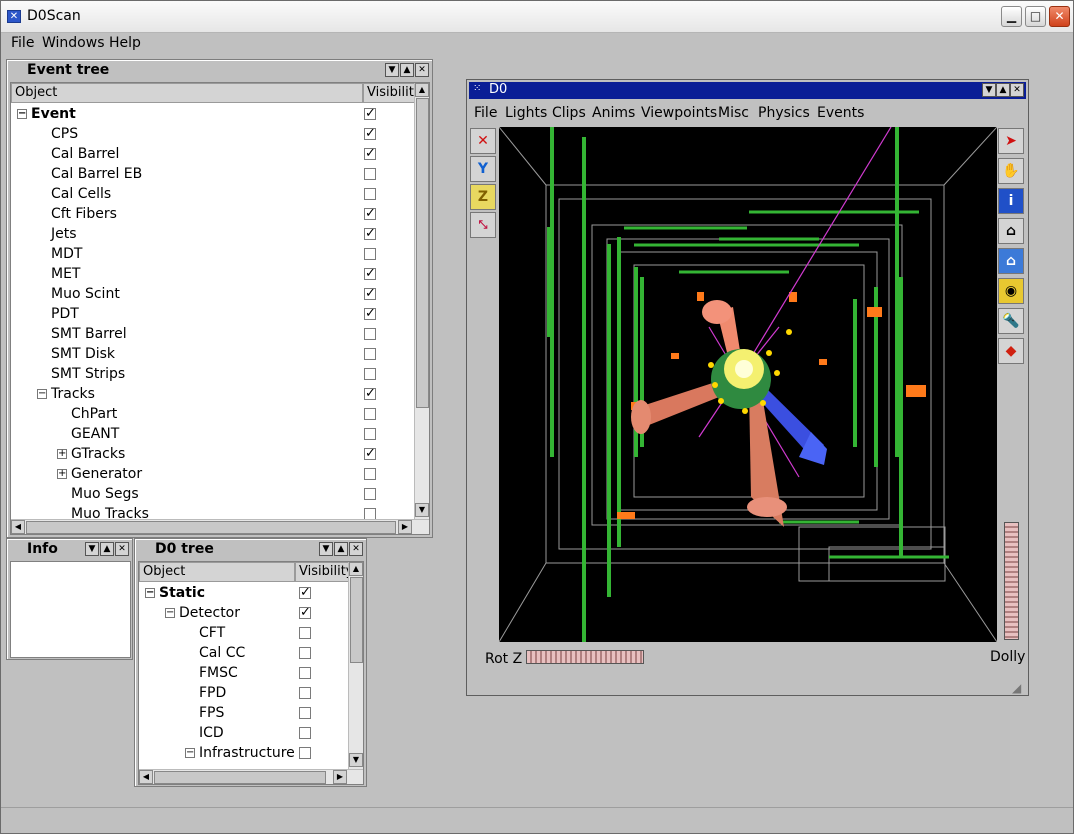 The width and height of the screenshot is (1074, 834). What do you see at coordinates (251, 713) in the screenshot?
I see `tree-row: FPS` at bounding box center [251, 713].